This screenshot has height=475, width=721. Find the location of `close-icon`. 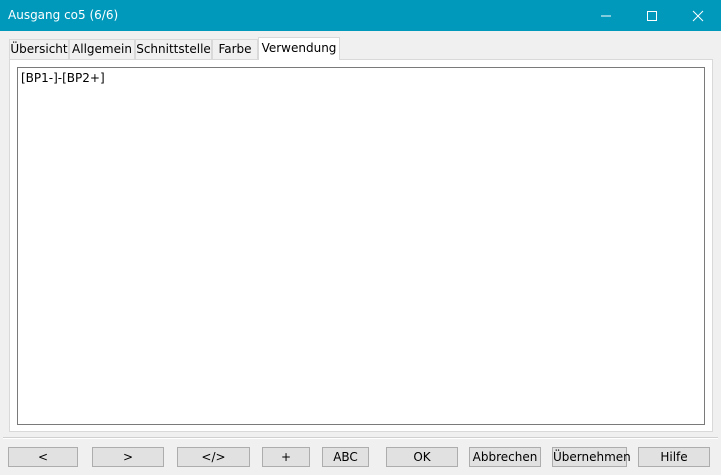

close-icon is located at coordinates (698, 16).